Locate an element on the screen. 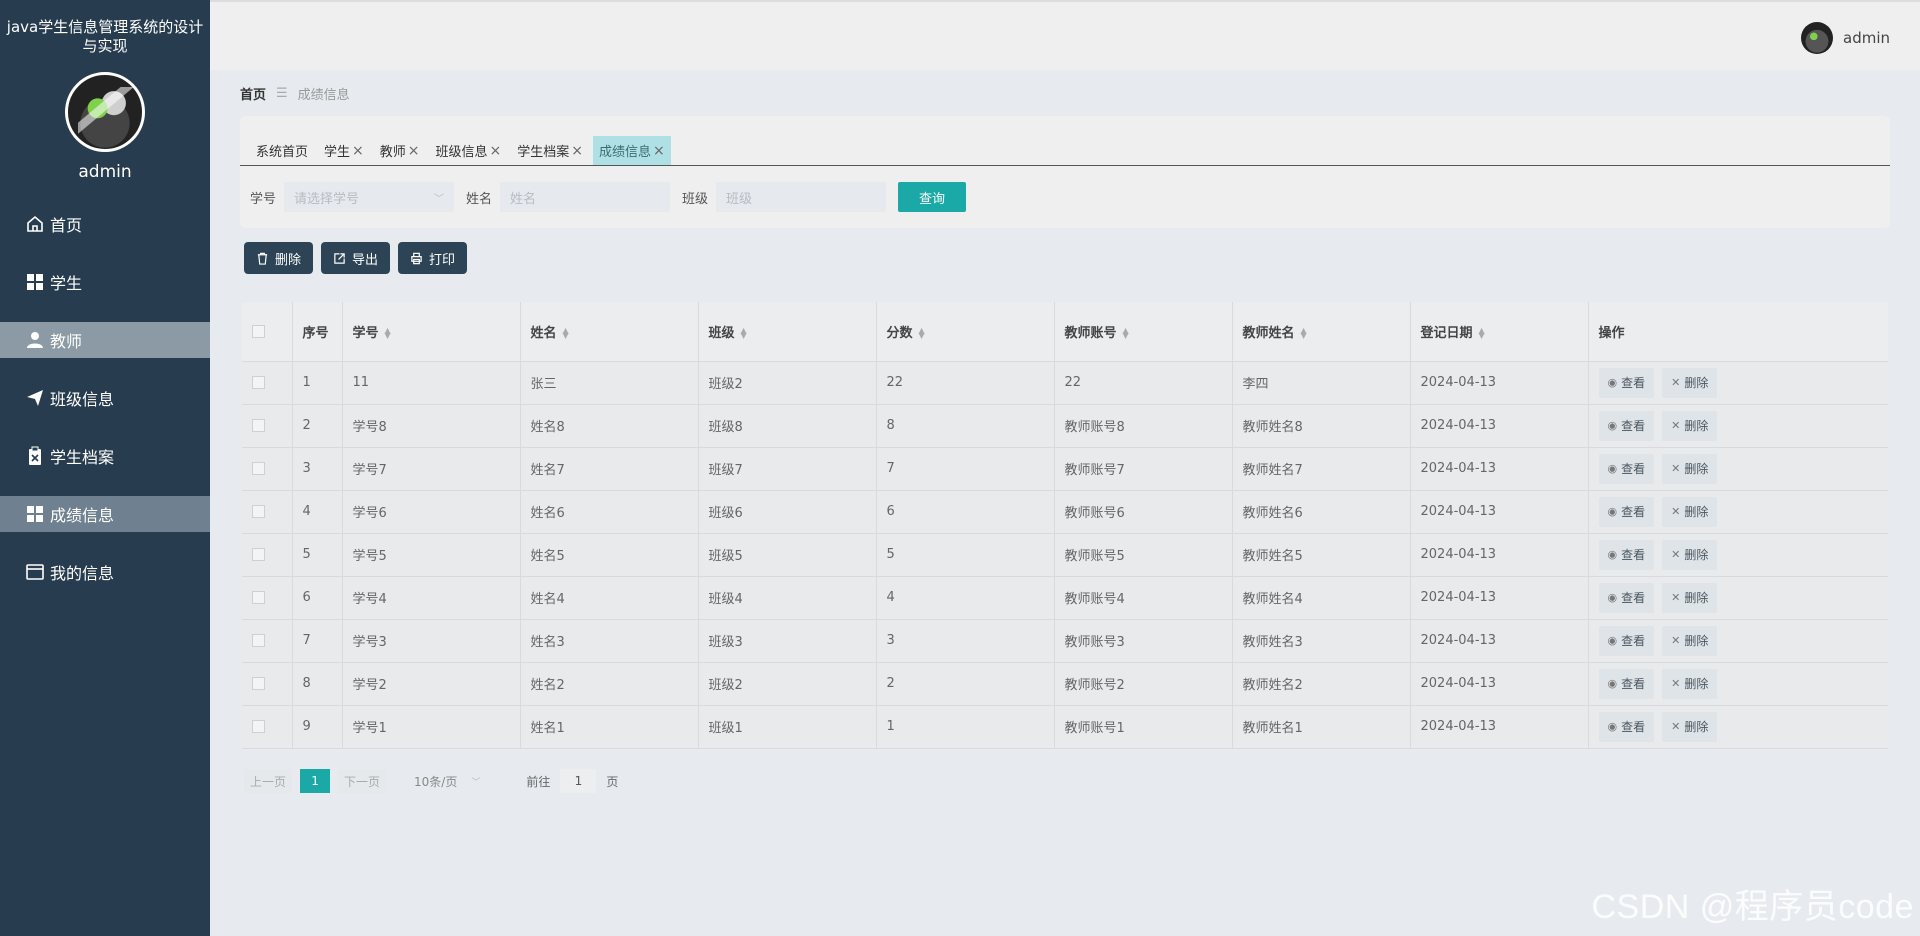 The width and height of the screenshot is (1920, 936). sidebar-item-profile: 我的信息 is located at coordinates (105, 572).